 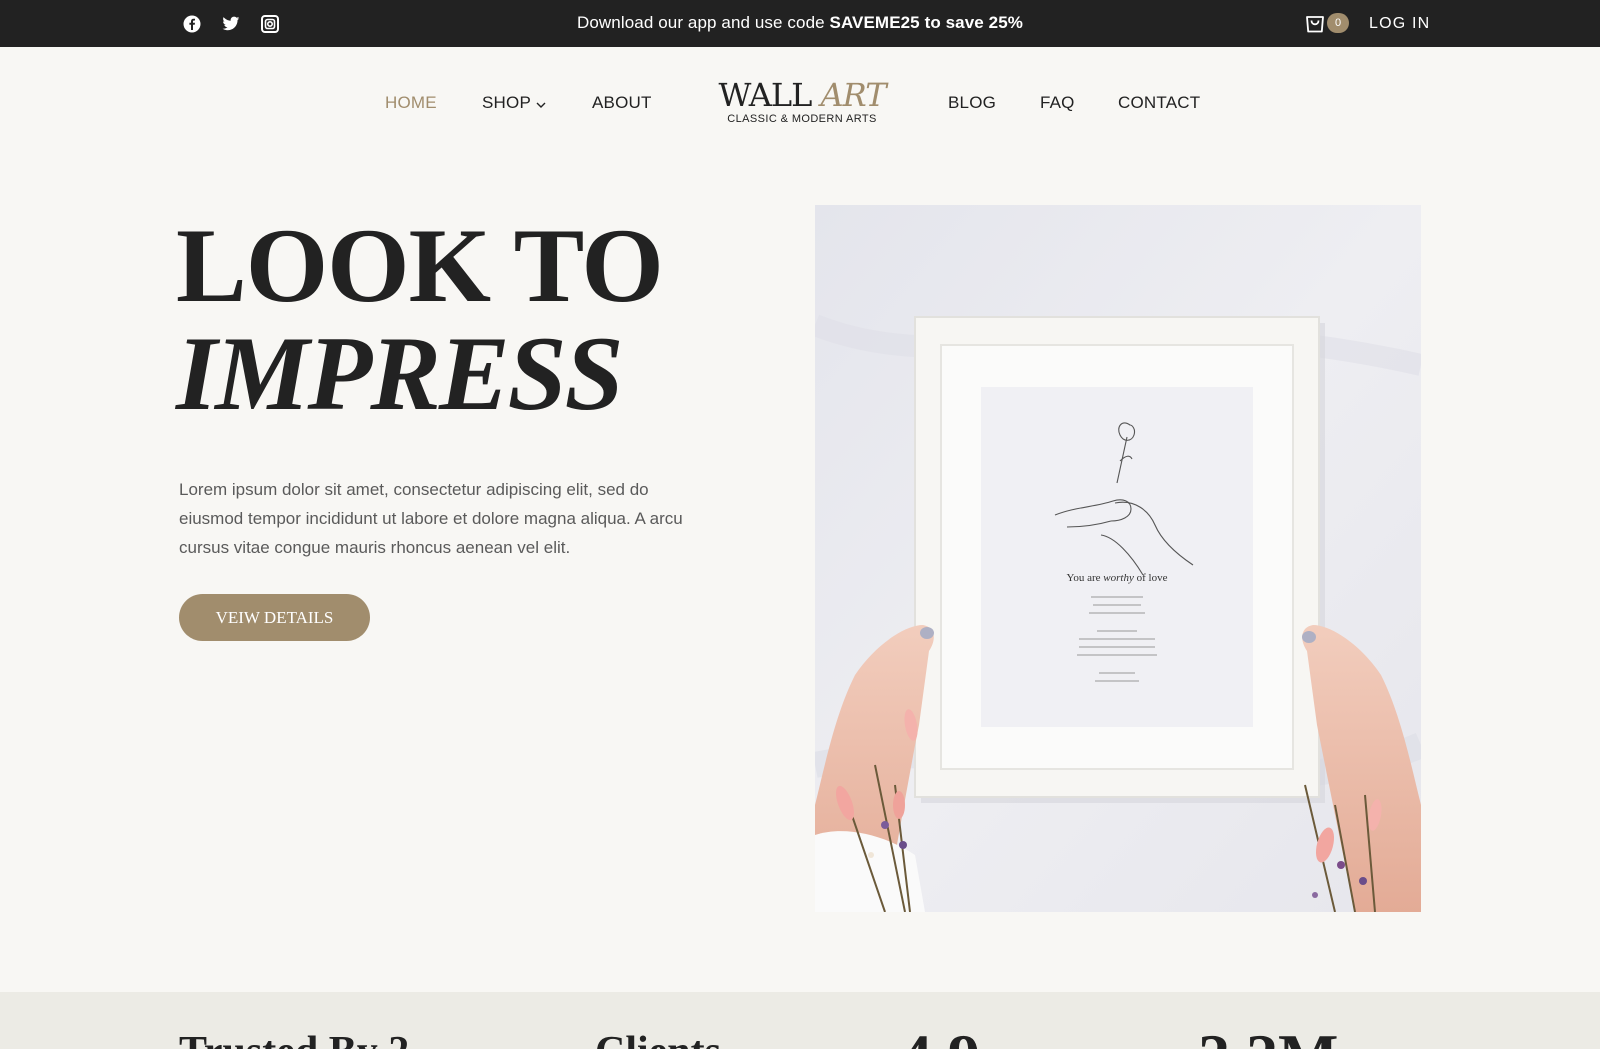 I want to click on view-details-button: VEIW DETAILS, so click(x=274, y=617).